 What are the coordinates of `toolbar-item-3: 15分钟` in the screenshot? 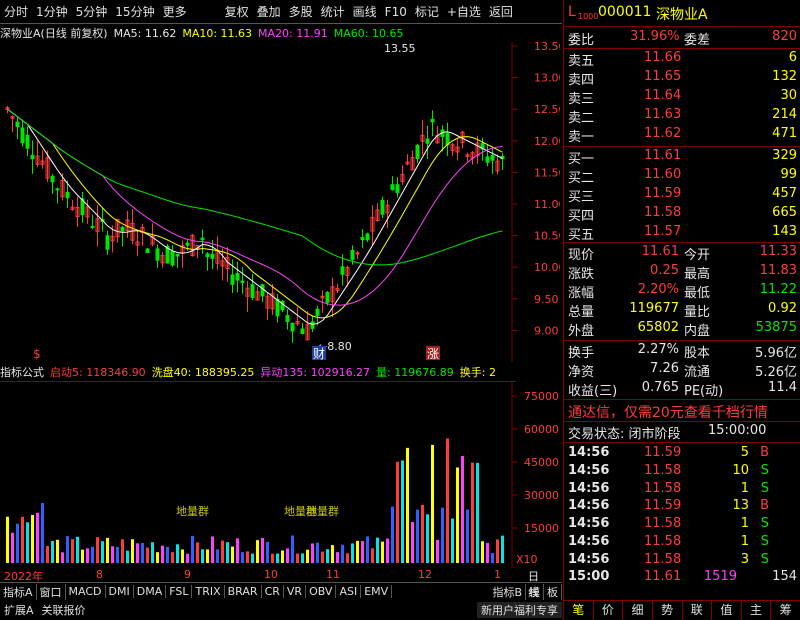 It's located at (134, 11).